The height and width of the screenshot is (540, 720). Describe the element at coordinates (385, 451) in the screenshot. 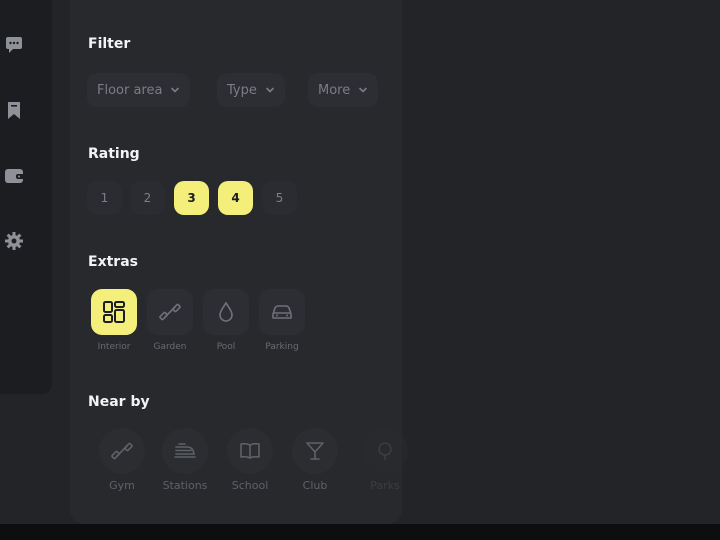

I see `tree-icon` at that location.